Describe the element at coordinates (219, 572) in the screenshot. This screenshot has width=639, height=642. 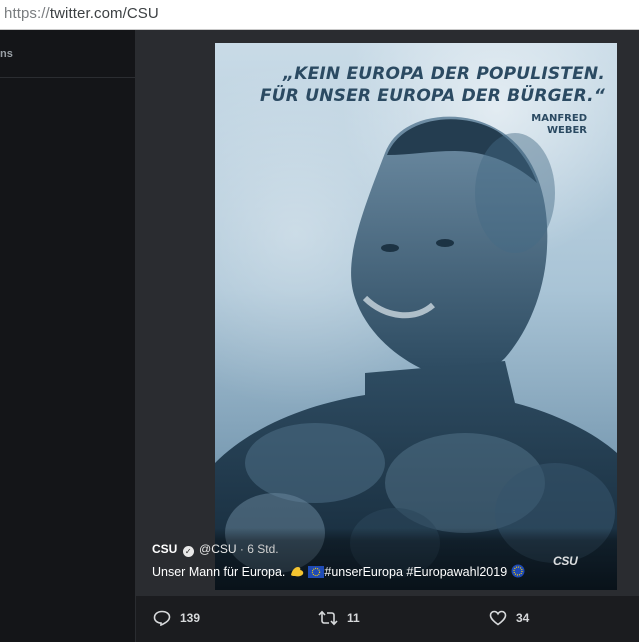
I see `tweet-text-prefix: Unser Mann für Europa.` at that location.